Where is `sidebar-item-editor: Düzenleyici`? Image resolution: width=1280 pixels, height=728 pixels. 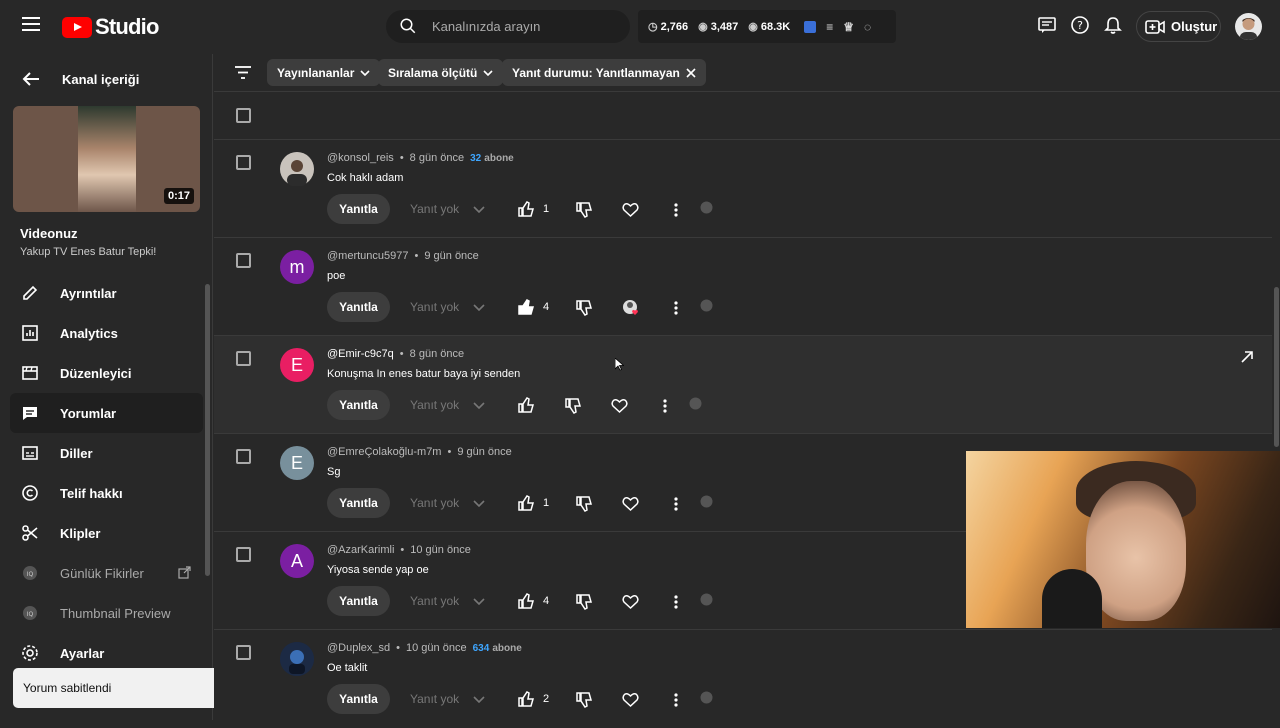
sidebar-item-editor: Düzenleyici is located at coordinates (106, 373).